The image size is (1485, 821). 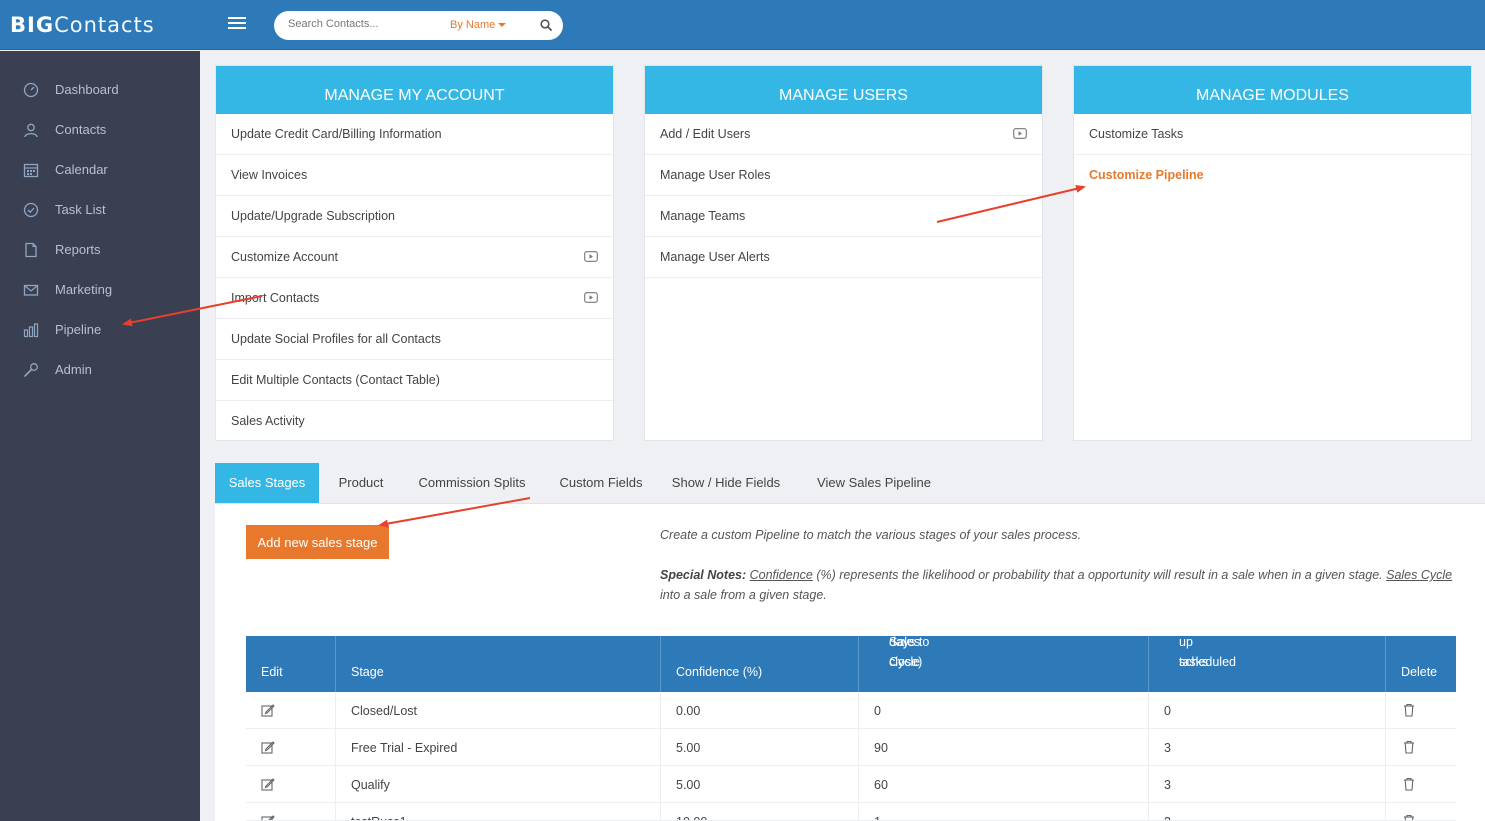 I want to click on col-stage: Stage, so click(x=498, y=664).